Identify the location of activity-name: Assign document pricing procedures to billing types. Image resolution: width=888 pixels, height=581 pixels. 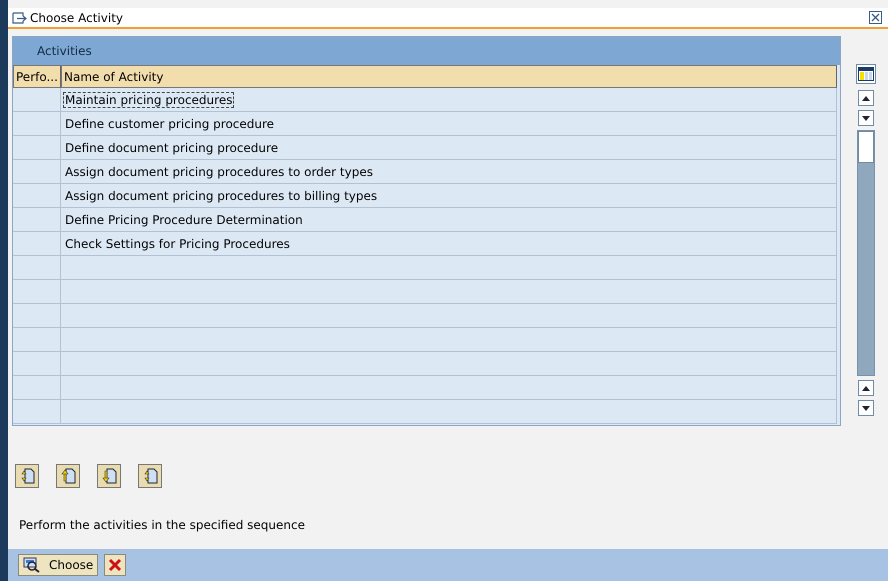
(221, 196).